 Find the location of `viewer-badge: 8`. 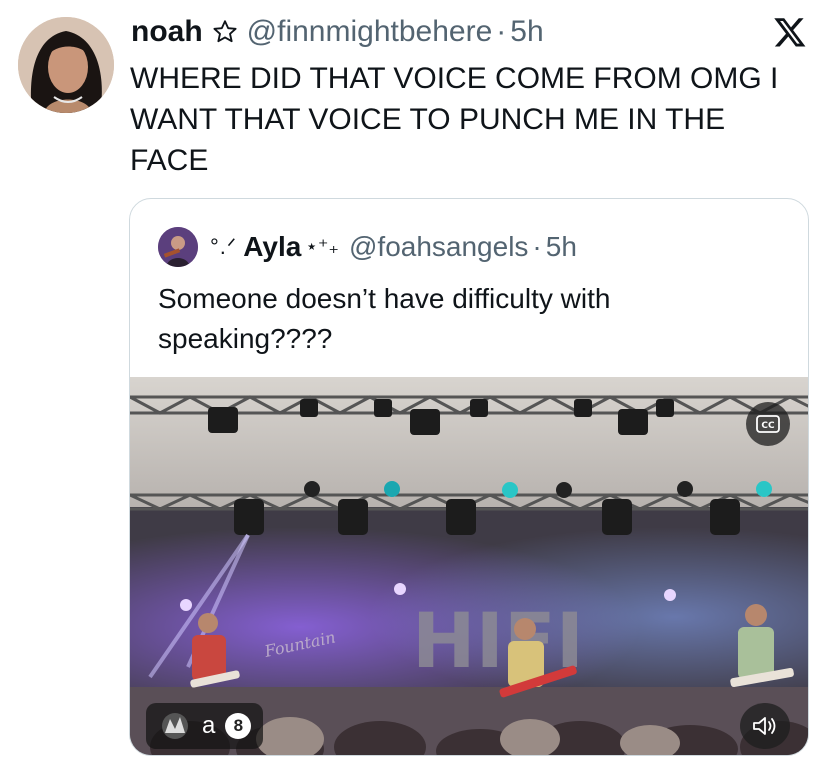

viewer-badge: 8 is located at coordinates (238, 726).